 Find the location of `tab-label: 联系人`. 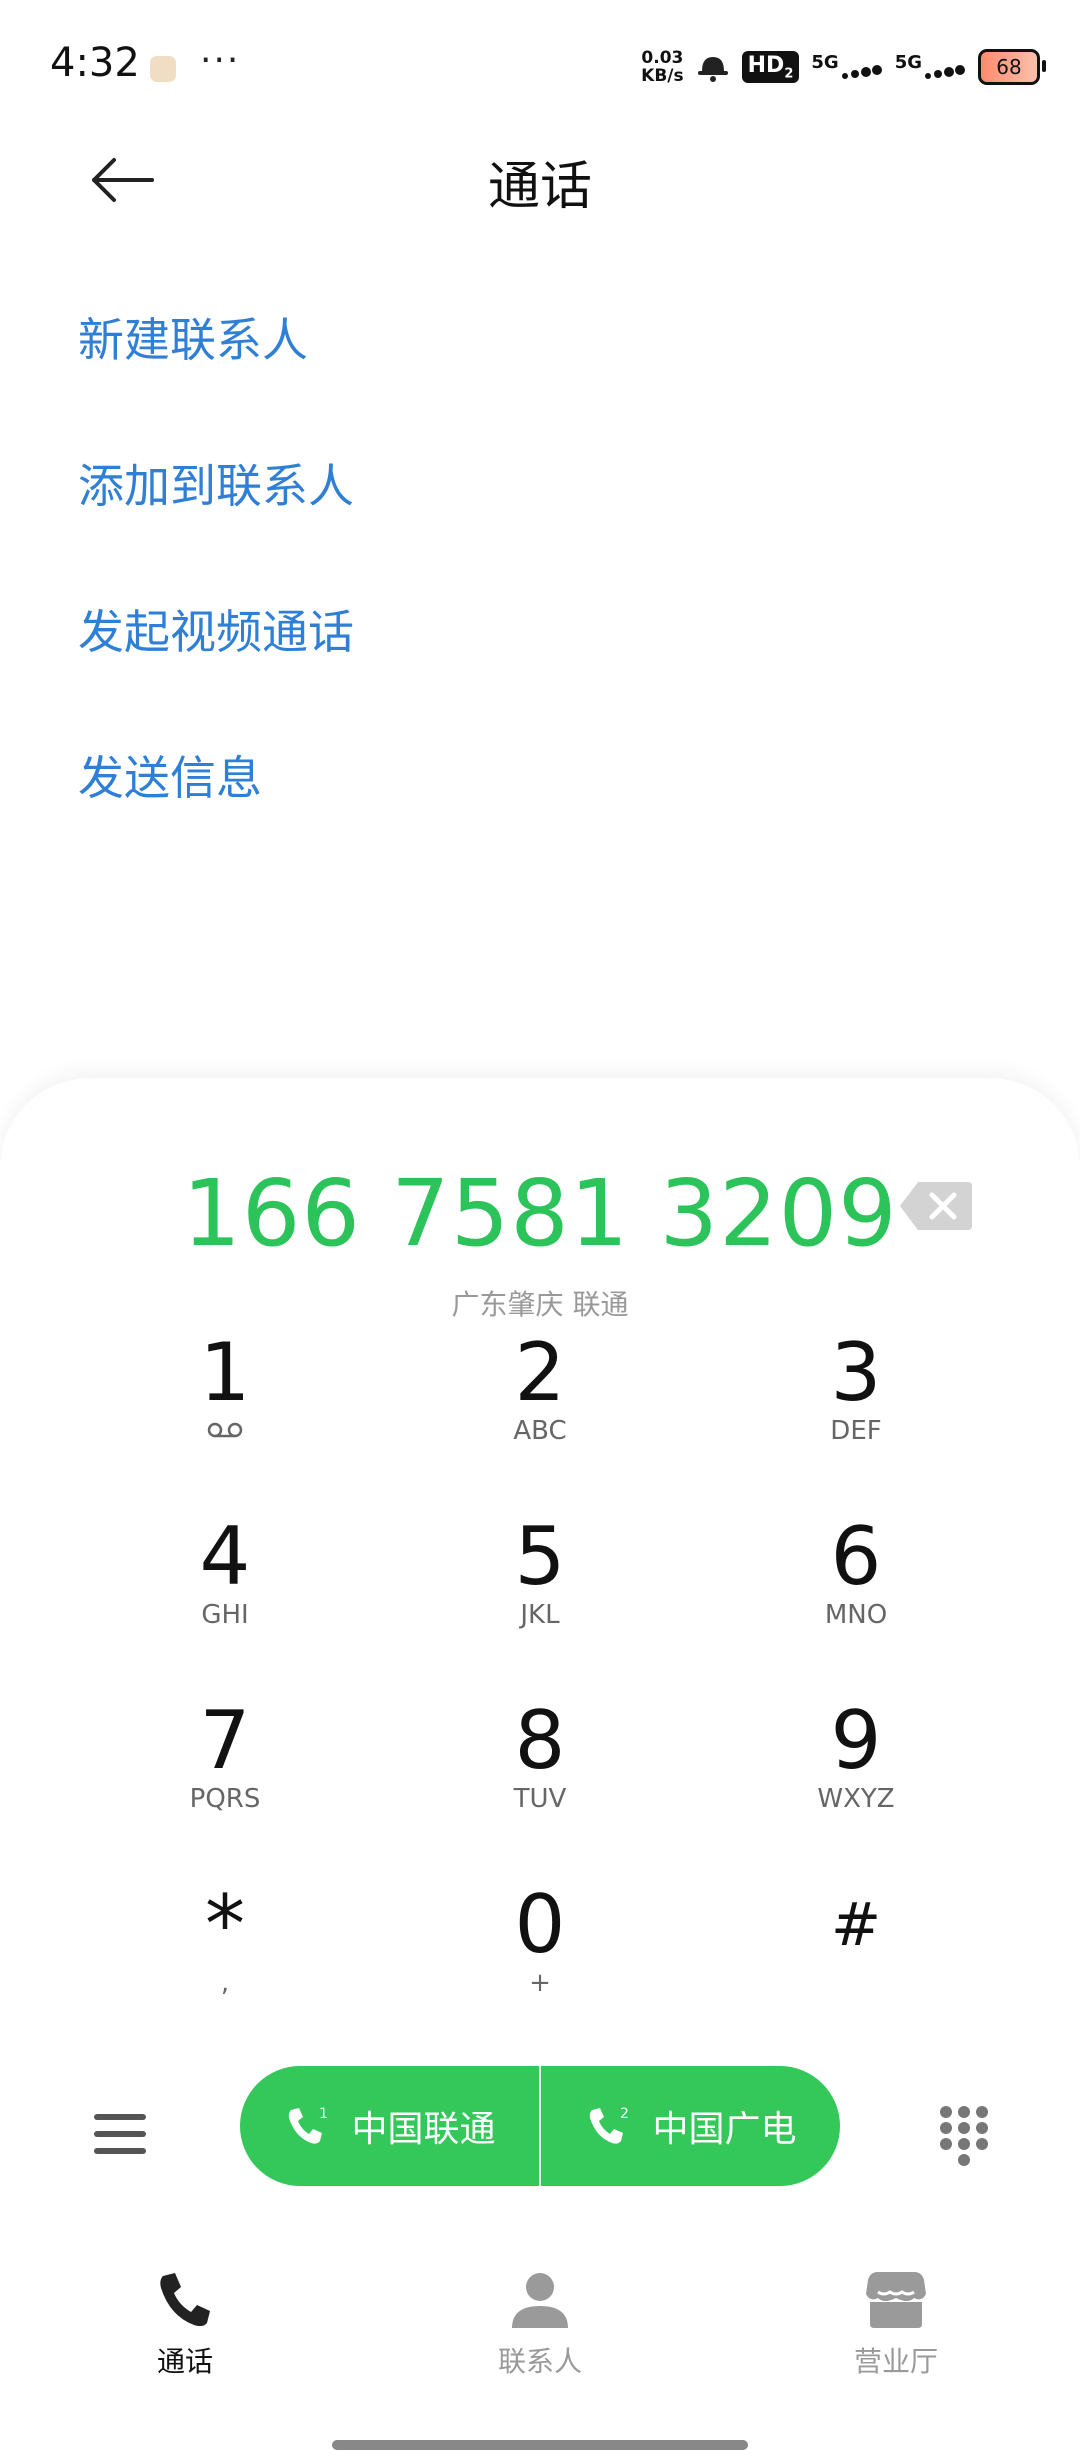

tab-label: 联系人 is located at coordinates (539, 2361).